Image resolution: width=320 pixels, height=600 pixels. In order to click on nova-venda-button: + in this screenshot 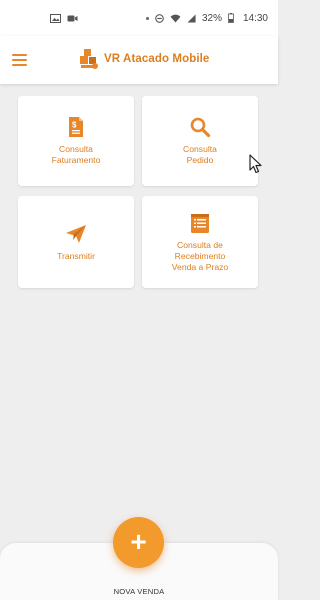, I will do `click(138, 542)`.